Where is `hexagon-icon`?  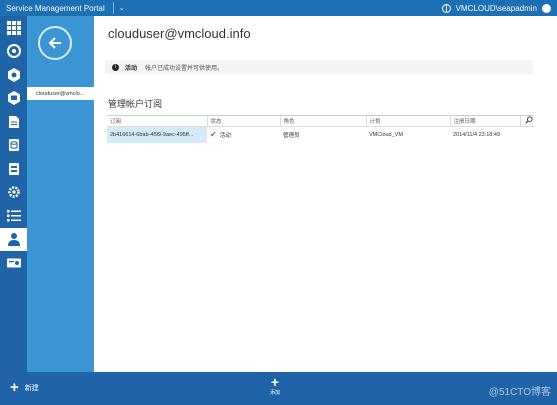 hexagon-icon is located at coordinates (13, 74).